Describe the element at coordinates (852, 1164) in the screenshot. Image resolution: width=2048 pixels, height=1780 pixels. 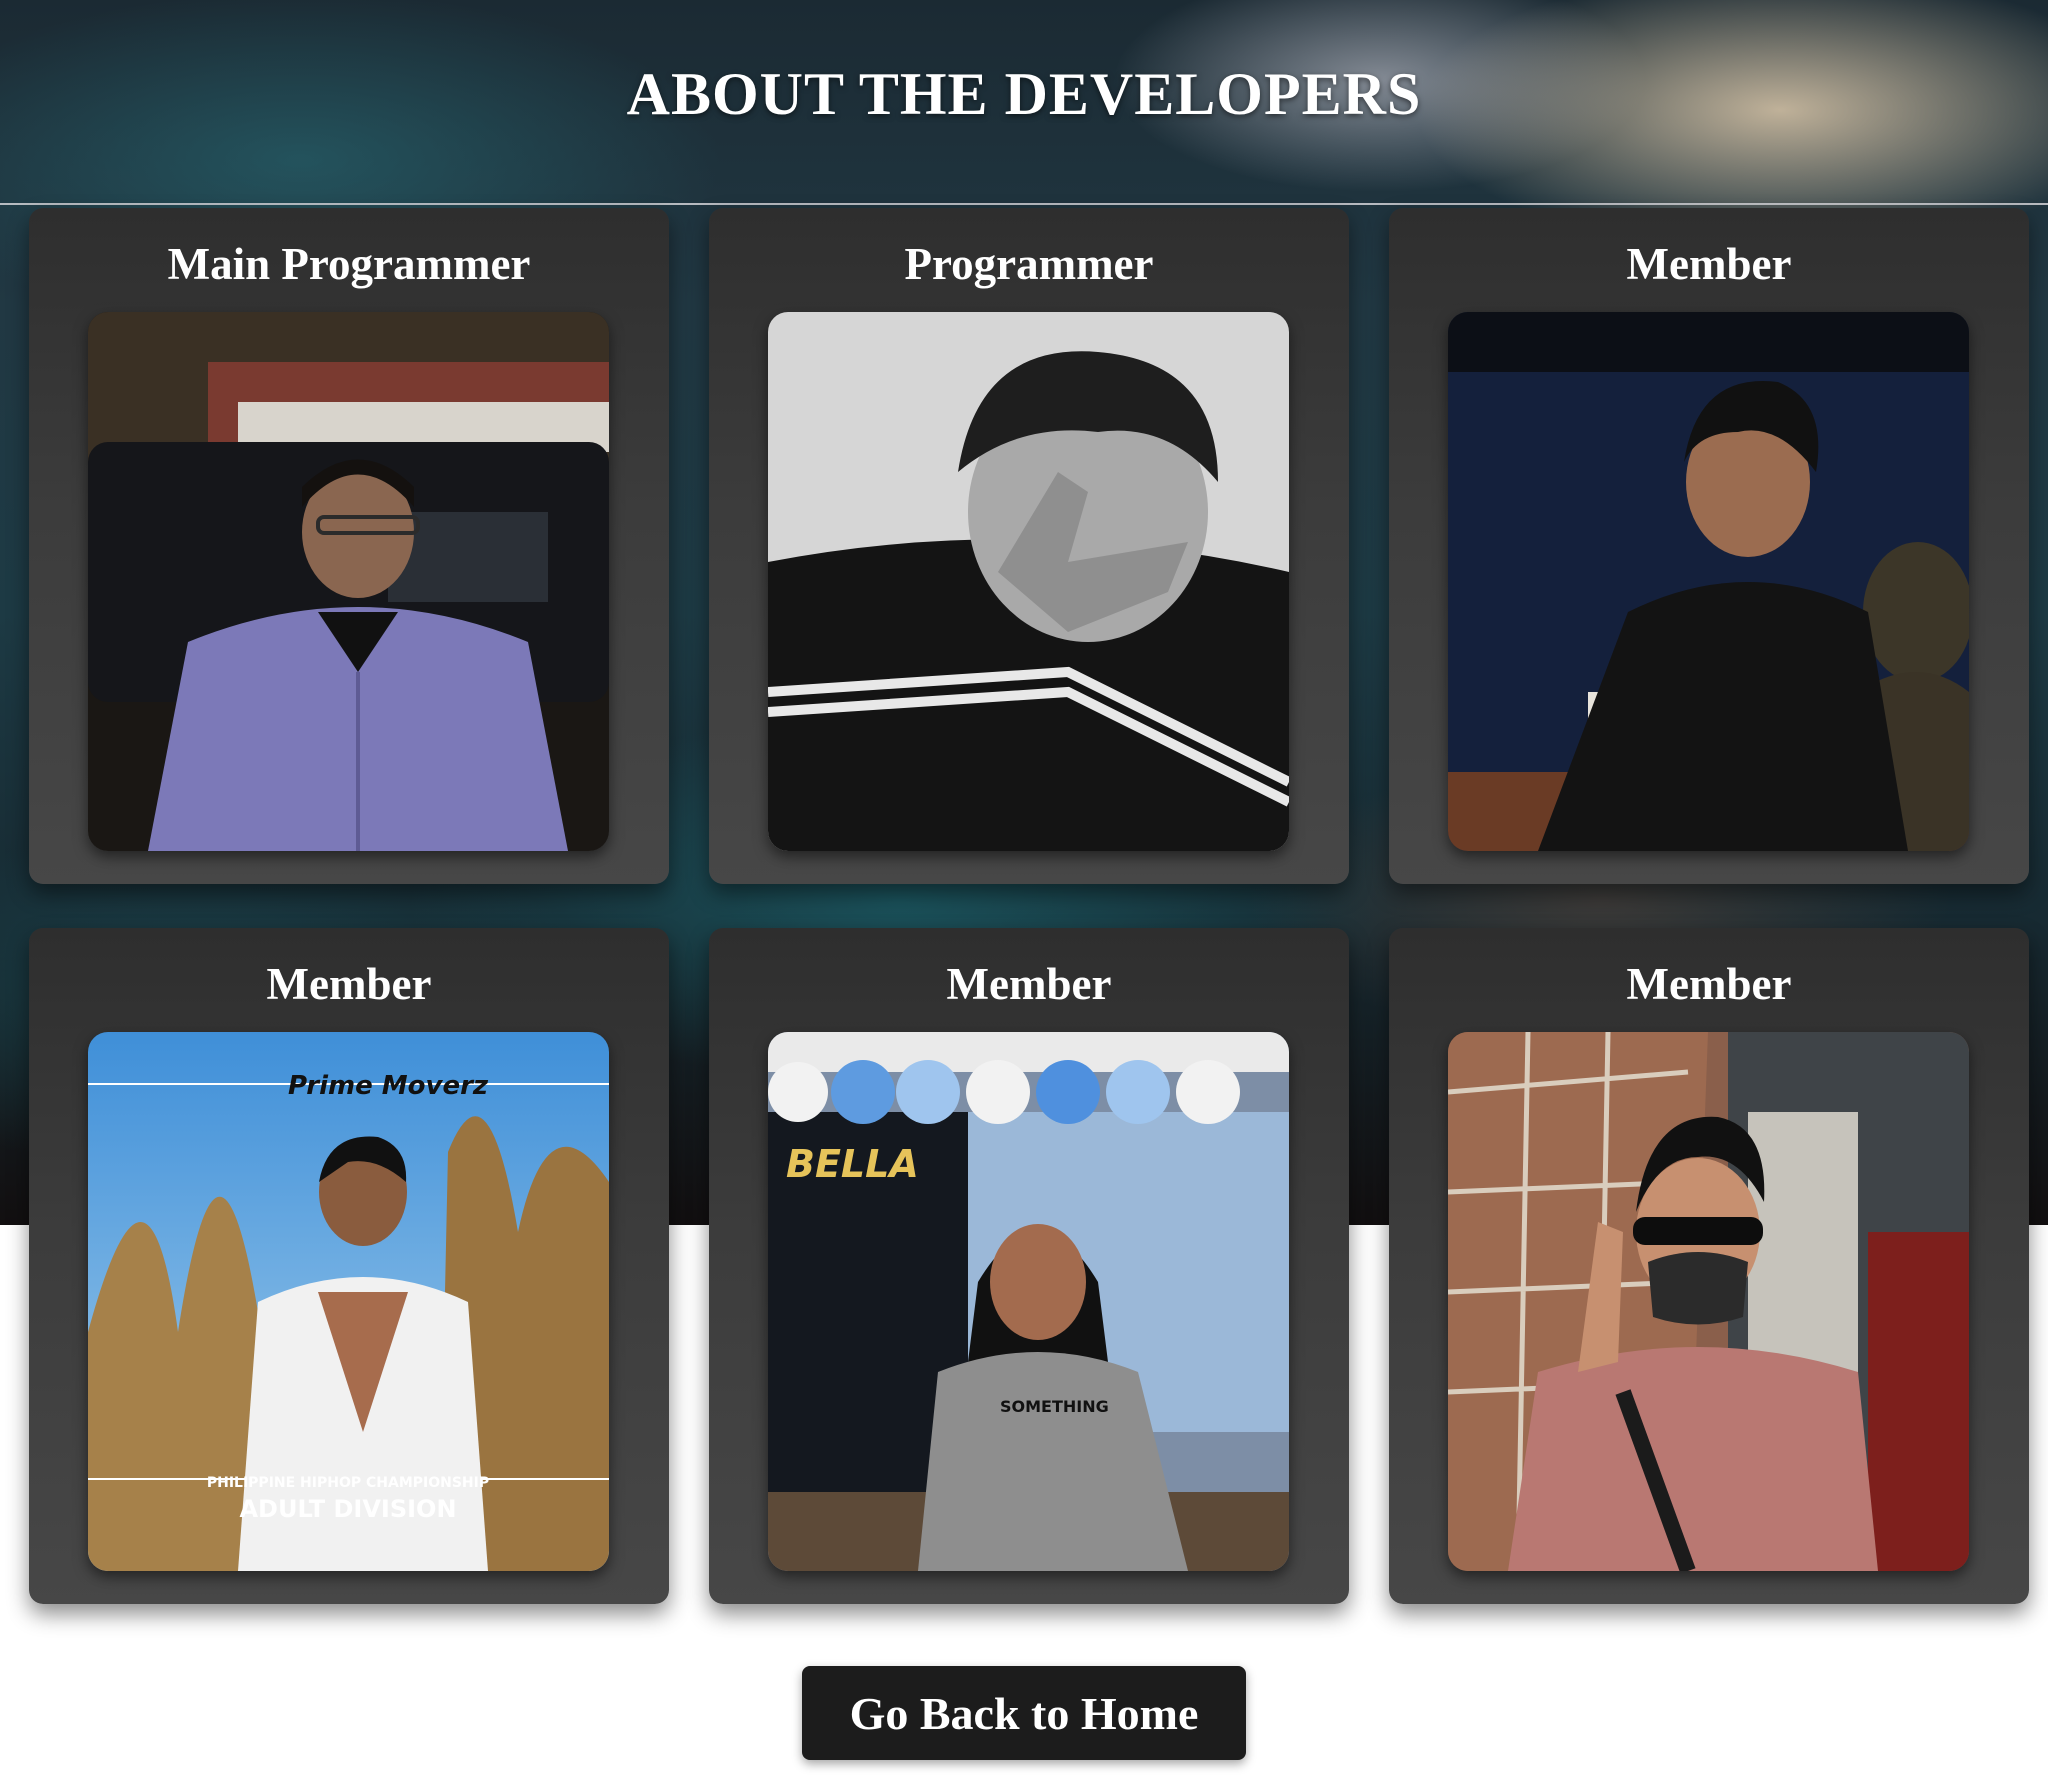
I see `banner-name: BELLA` at that location.